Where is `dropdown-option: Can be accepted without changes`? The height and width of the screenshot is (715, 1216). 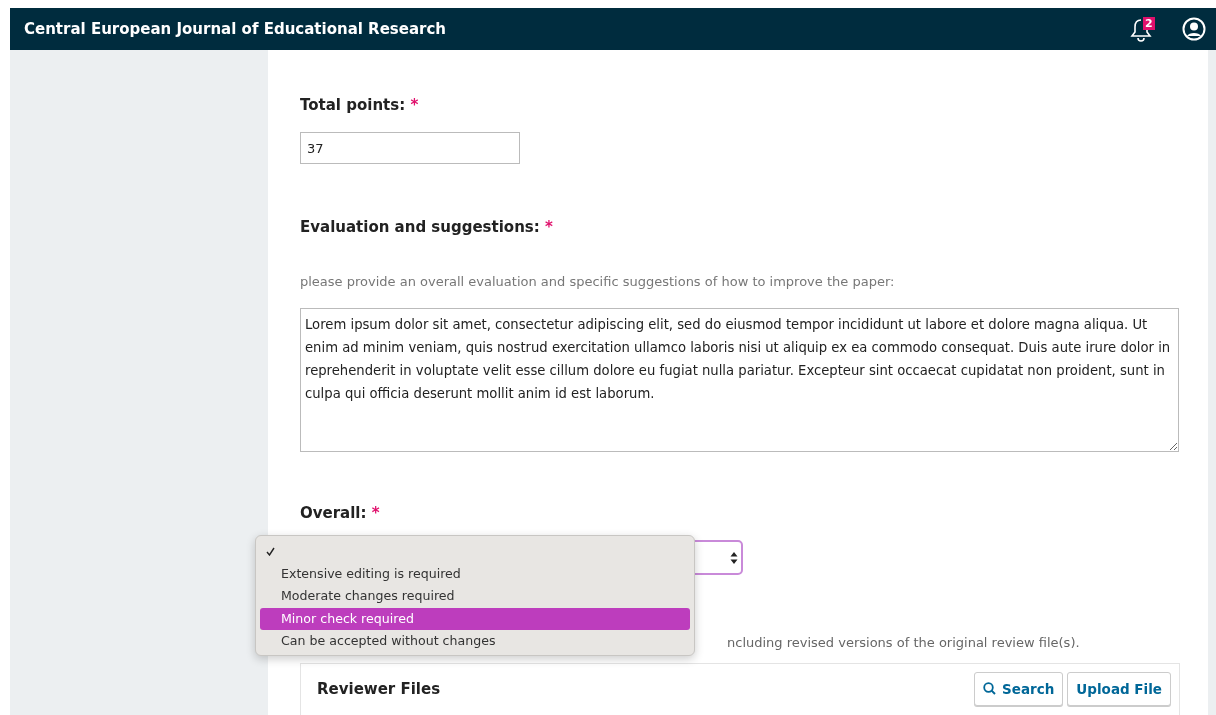
dropdown-option: Can be accepted without changes is located at coordinates (475, 641).